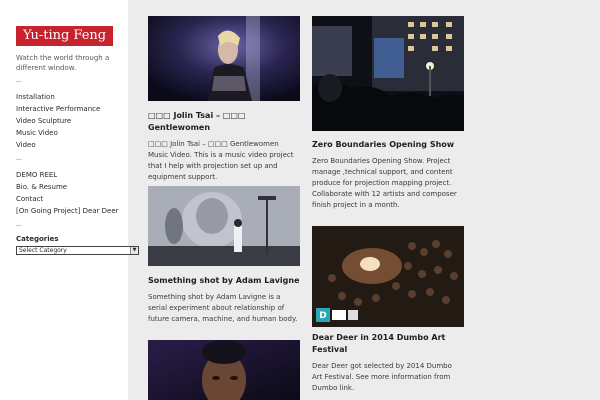  What do you see at coordinates (388, 344) in the screenshot?
I see `post-title: Dear Deer in 2014 Dumbo Art Festival` at bounding box center [388, 344].